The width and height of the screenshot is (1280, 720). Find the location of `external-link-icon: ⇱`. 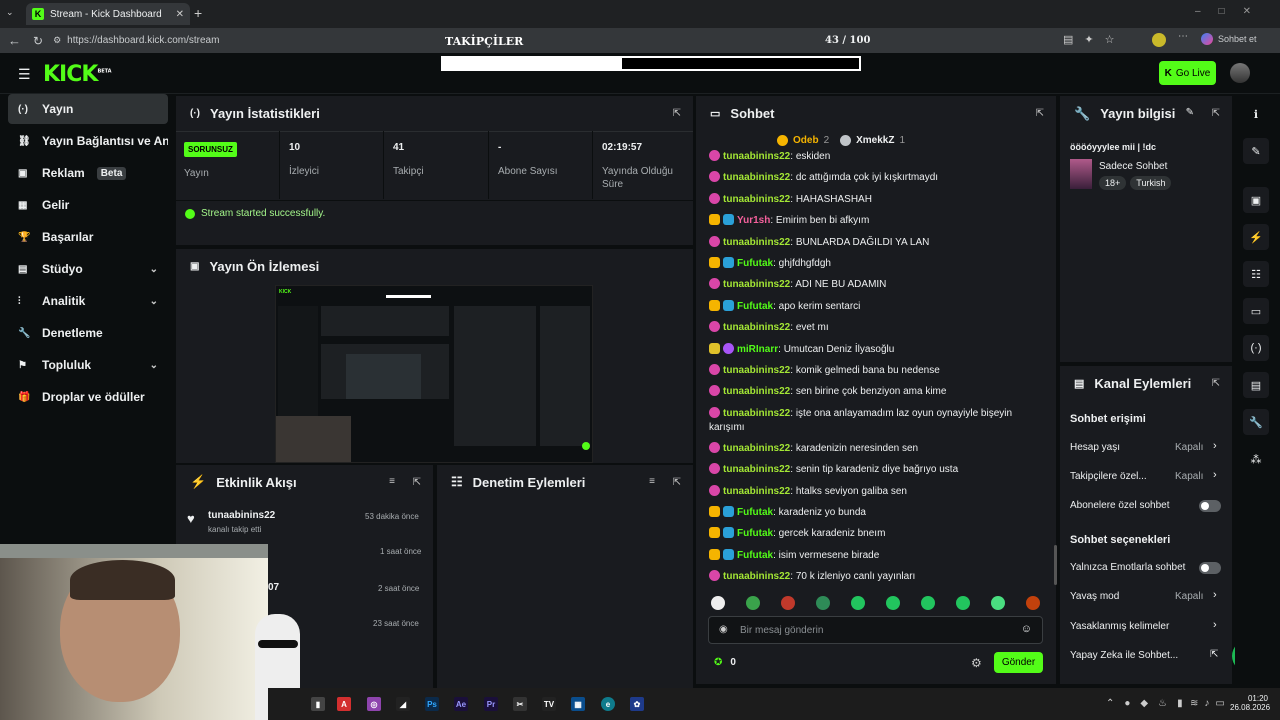

external-link-icon: ⇱ is located at coordinates (1214, 654).